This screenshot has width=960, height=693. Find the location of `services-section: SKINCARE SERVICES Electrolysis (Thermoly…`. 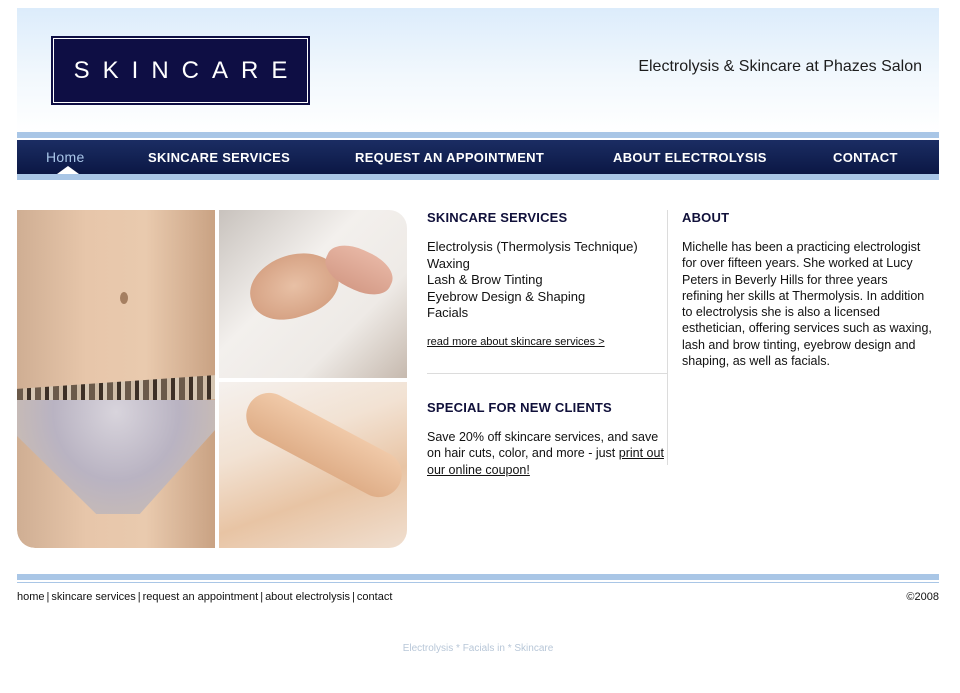

services-section: SKINCARE SERVICES Electrolysis (Thermoly… is located at coordinates (547, 280).